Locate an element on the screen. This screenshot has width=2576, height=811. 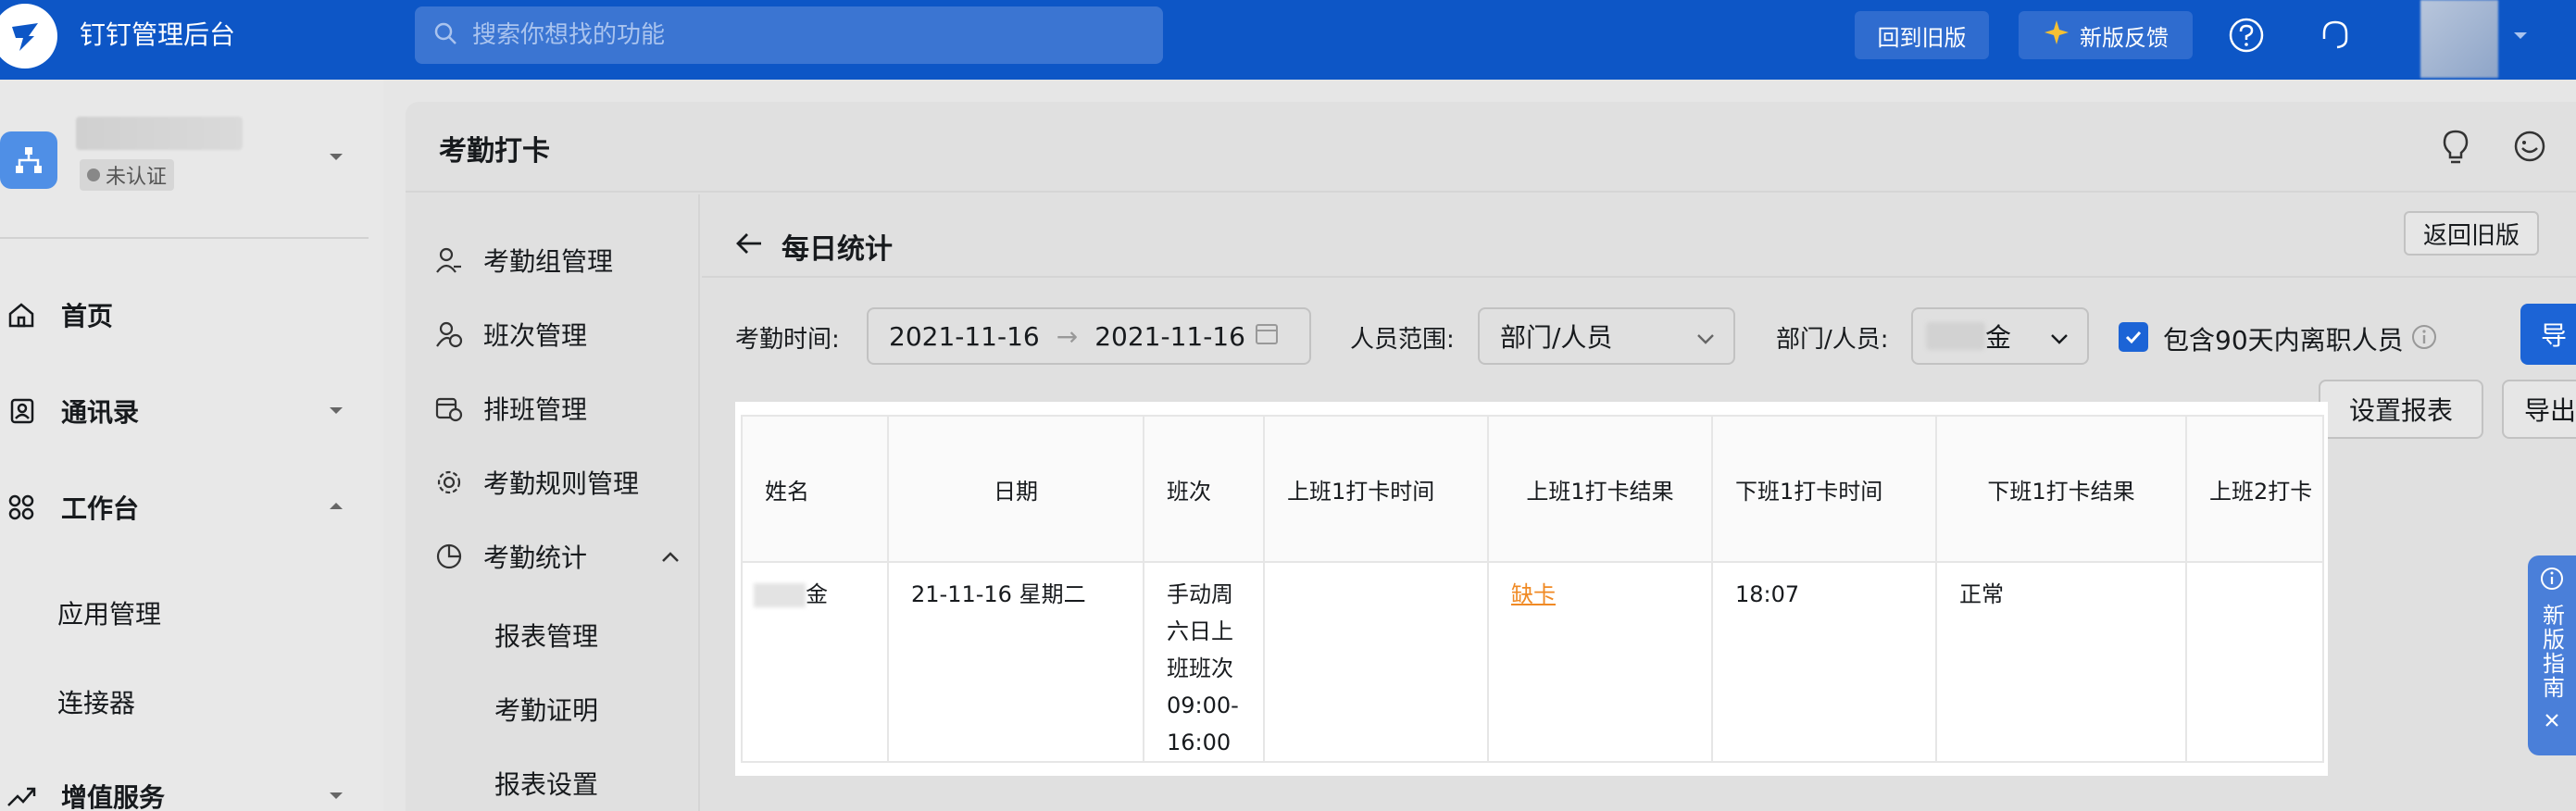
search-input is located at coordinates (796, 35).